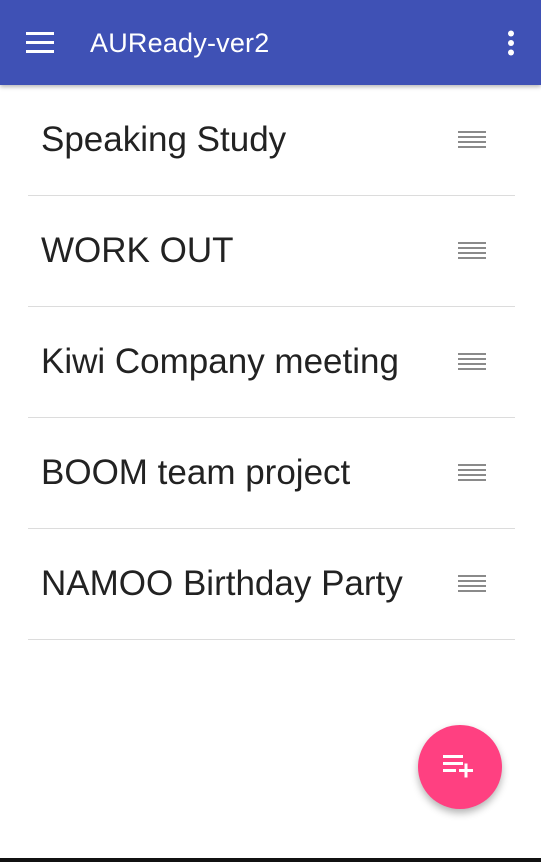  What do you see at coordinates (271, 251) in the screenshot?
I see `list-item: WORK OUT` at bounding box center [271, 251].